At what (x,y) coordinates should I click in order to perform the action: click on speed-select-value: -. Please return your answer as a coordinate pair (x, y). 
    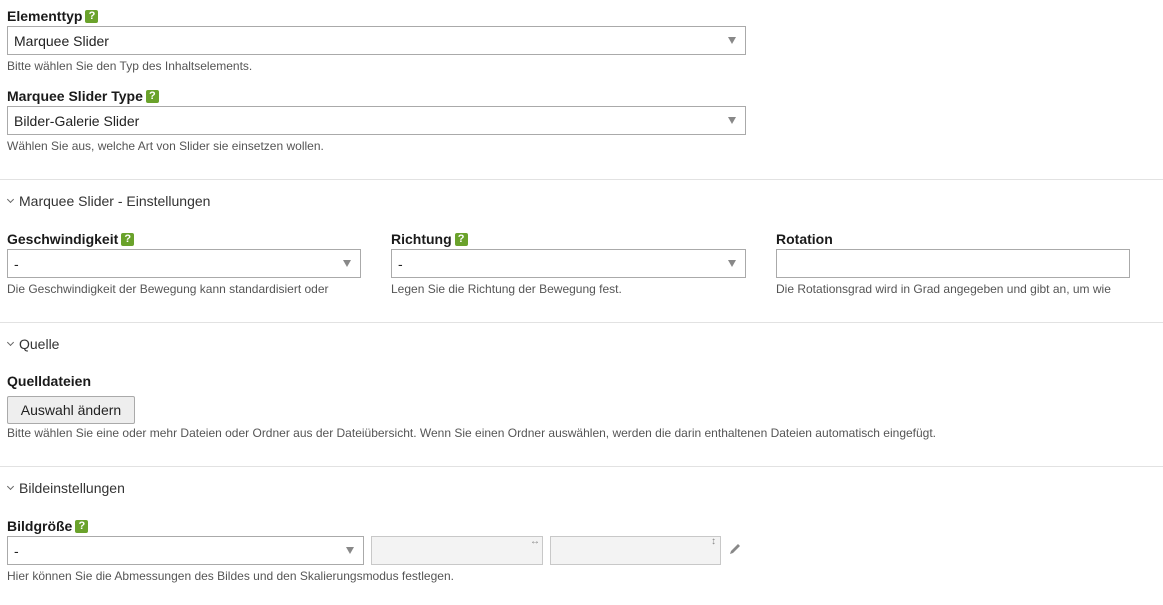
    Looking at the image, I should click on (16, 263).